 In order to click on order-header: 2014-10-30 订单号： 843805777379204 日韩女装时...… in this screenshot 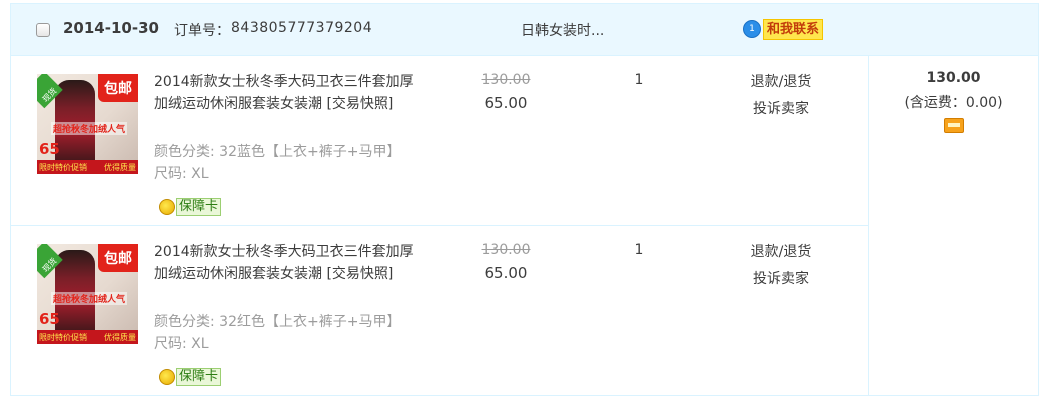, I will do `click(524, 30)`.